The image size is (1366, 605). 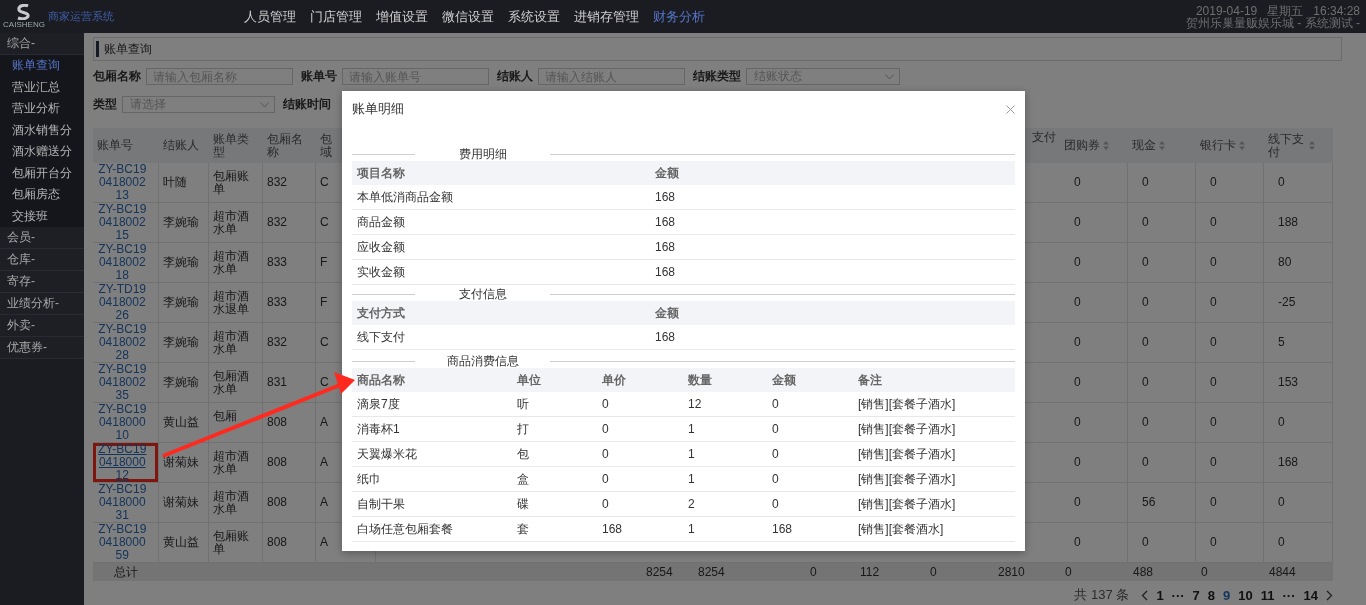 I want to click on column-header: 团购券, so click(x=1086, y=145).